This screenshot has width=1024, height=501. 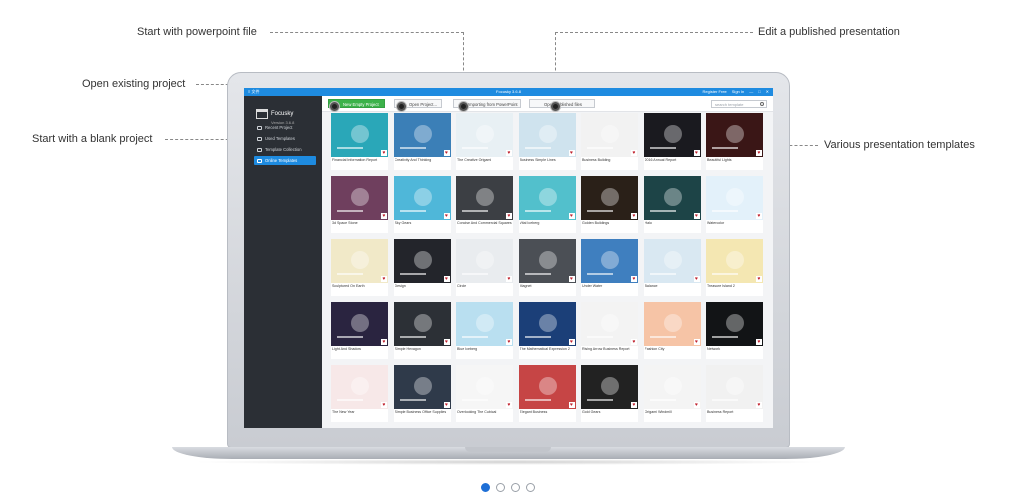 I want to click on template-name: Origami Windmill, so click(x=658, y=412).